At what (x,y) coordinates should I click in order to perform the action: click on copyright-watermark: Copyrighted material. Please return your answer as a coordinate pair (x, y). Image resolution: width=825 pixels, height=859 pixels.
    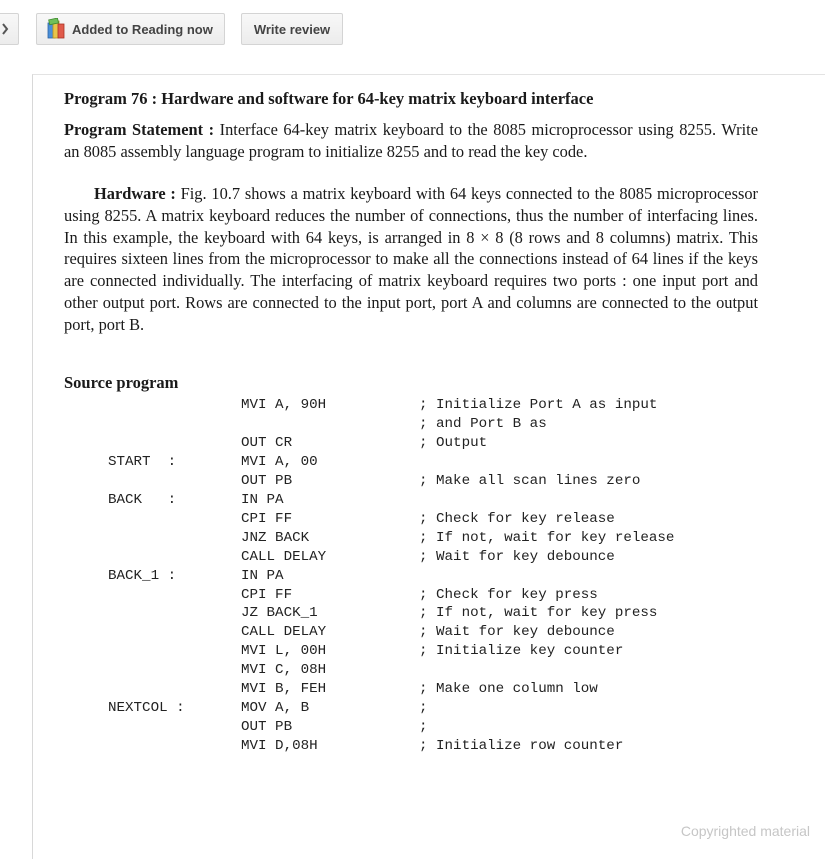
    Looking at the image, I should click on (745, 831).